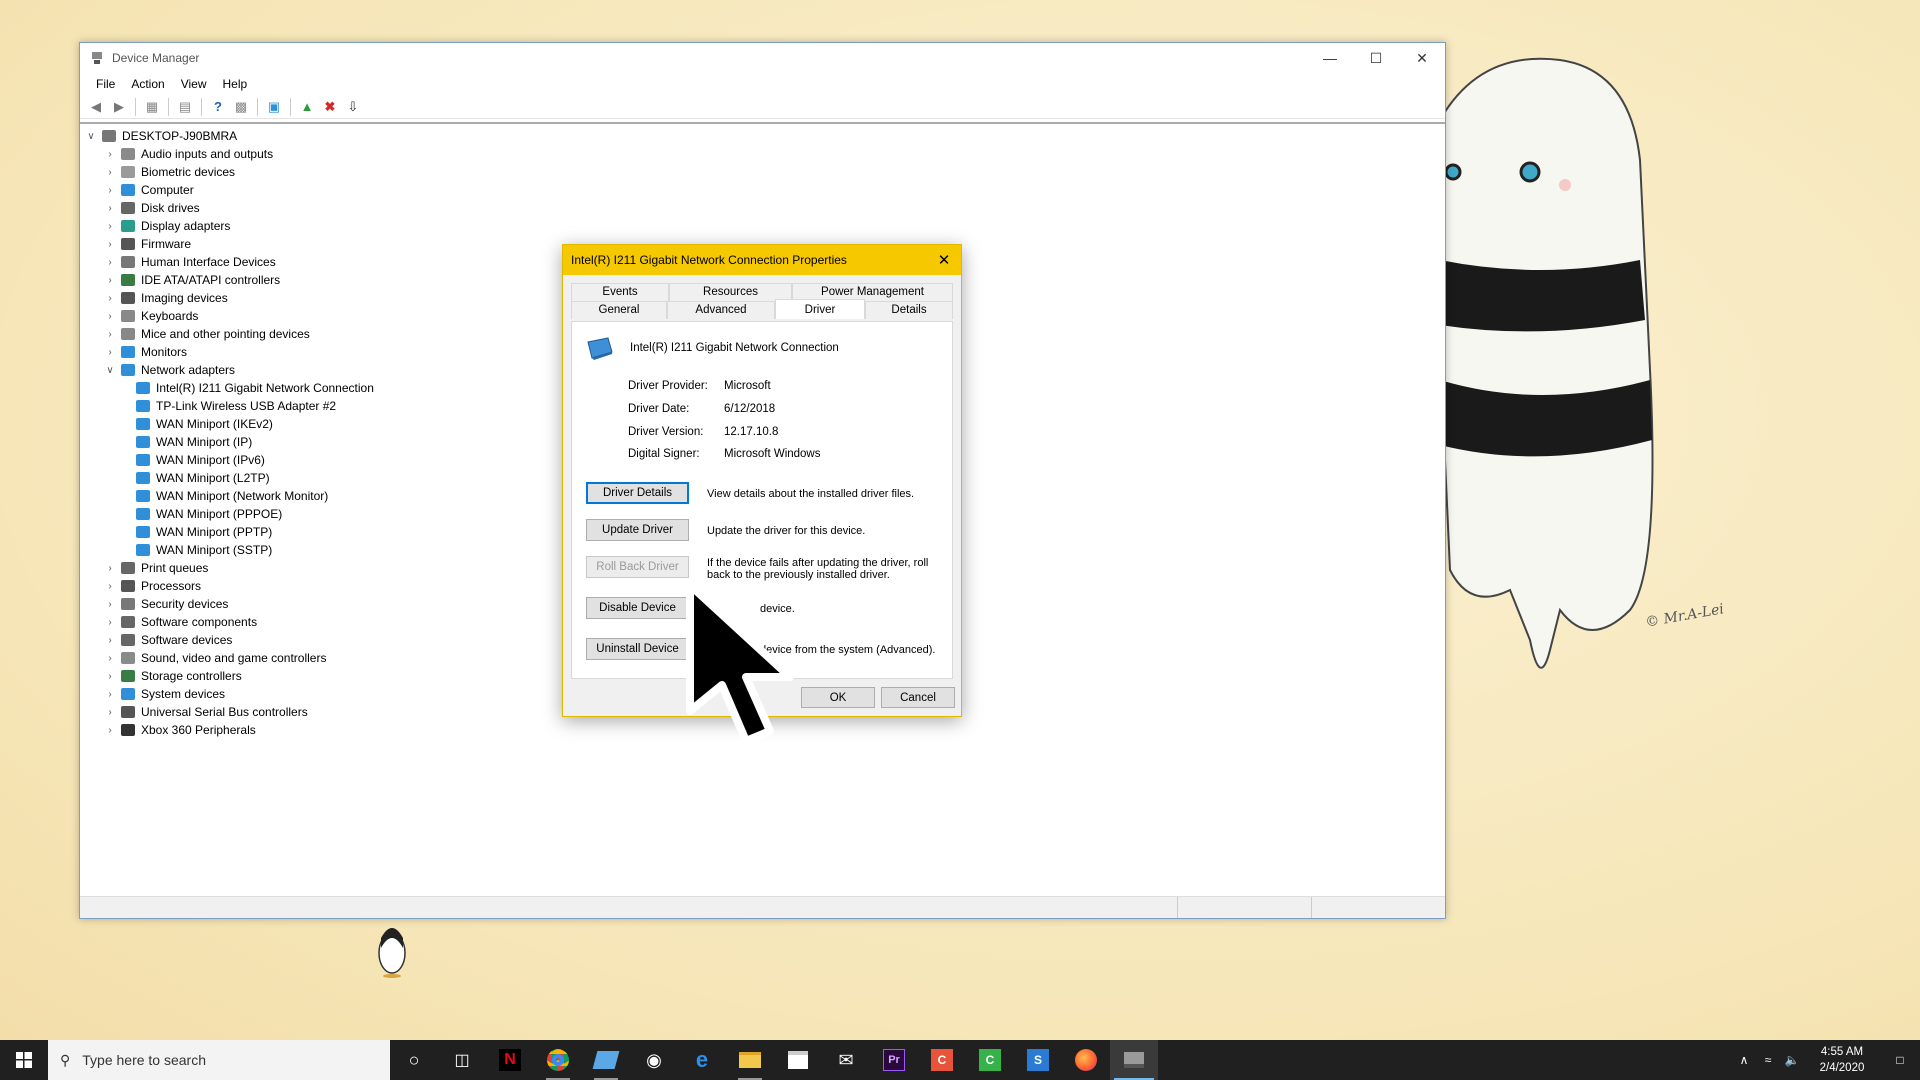 The height and width of the screenshot is (1080, 1920). What do you see at coordinates (1900, 1060) in the screenshot?
I see `notification-icon: □` at bounding box center [1900, 1060].